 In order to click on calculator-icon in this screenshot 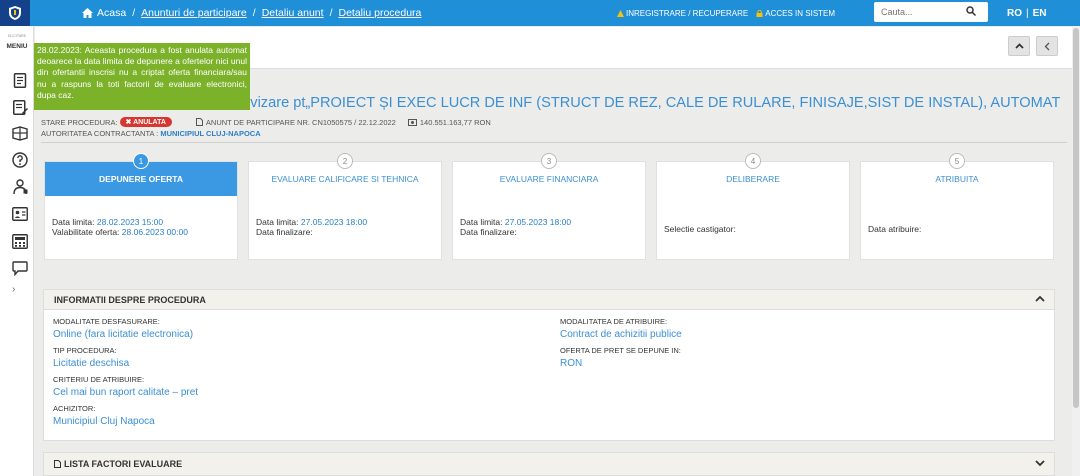, I will do `click(20, 241)`.